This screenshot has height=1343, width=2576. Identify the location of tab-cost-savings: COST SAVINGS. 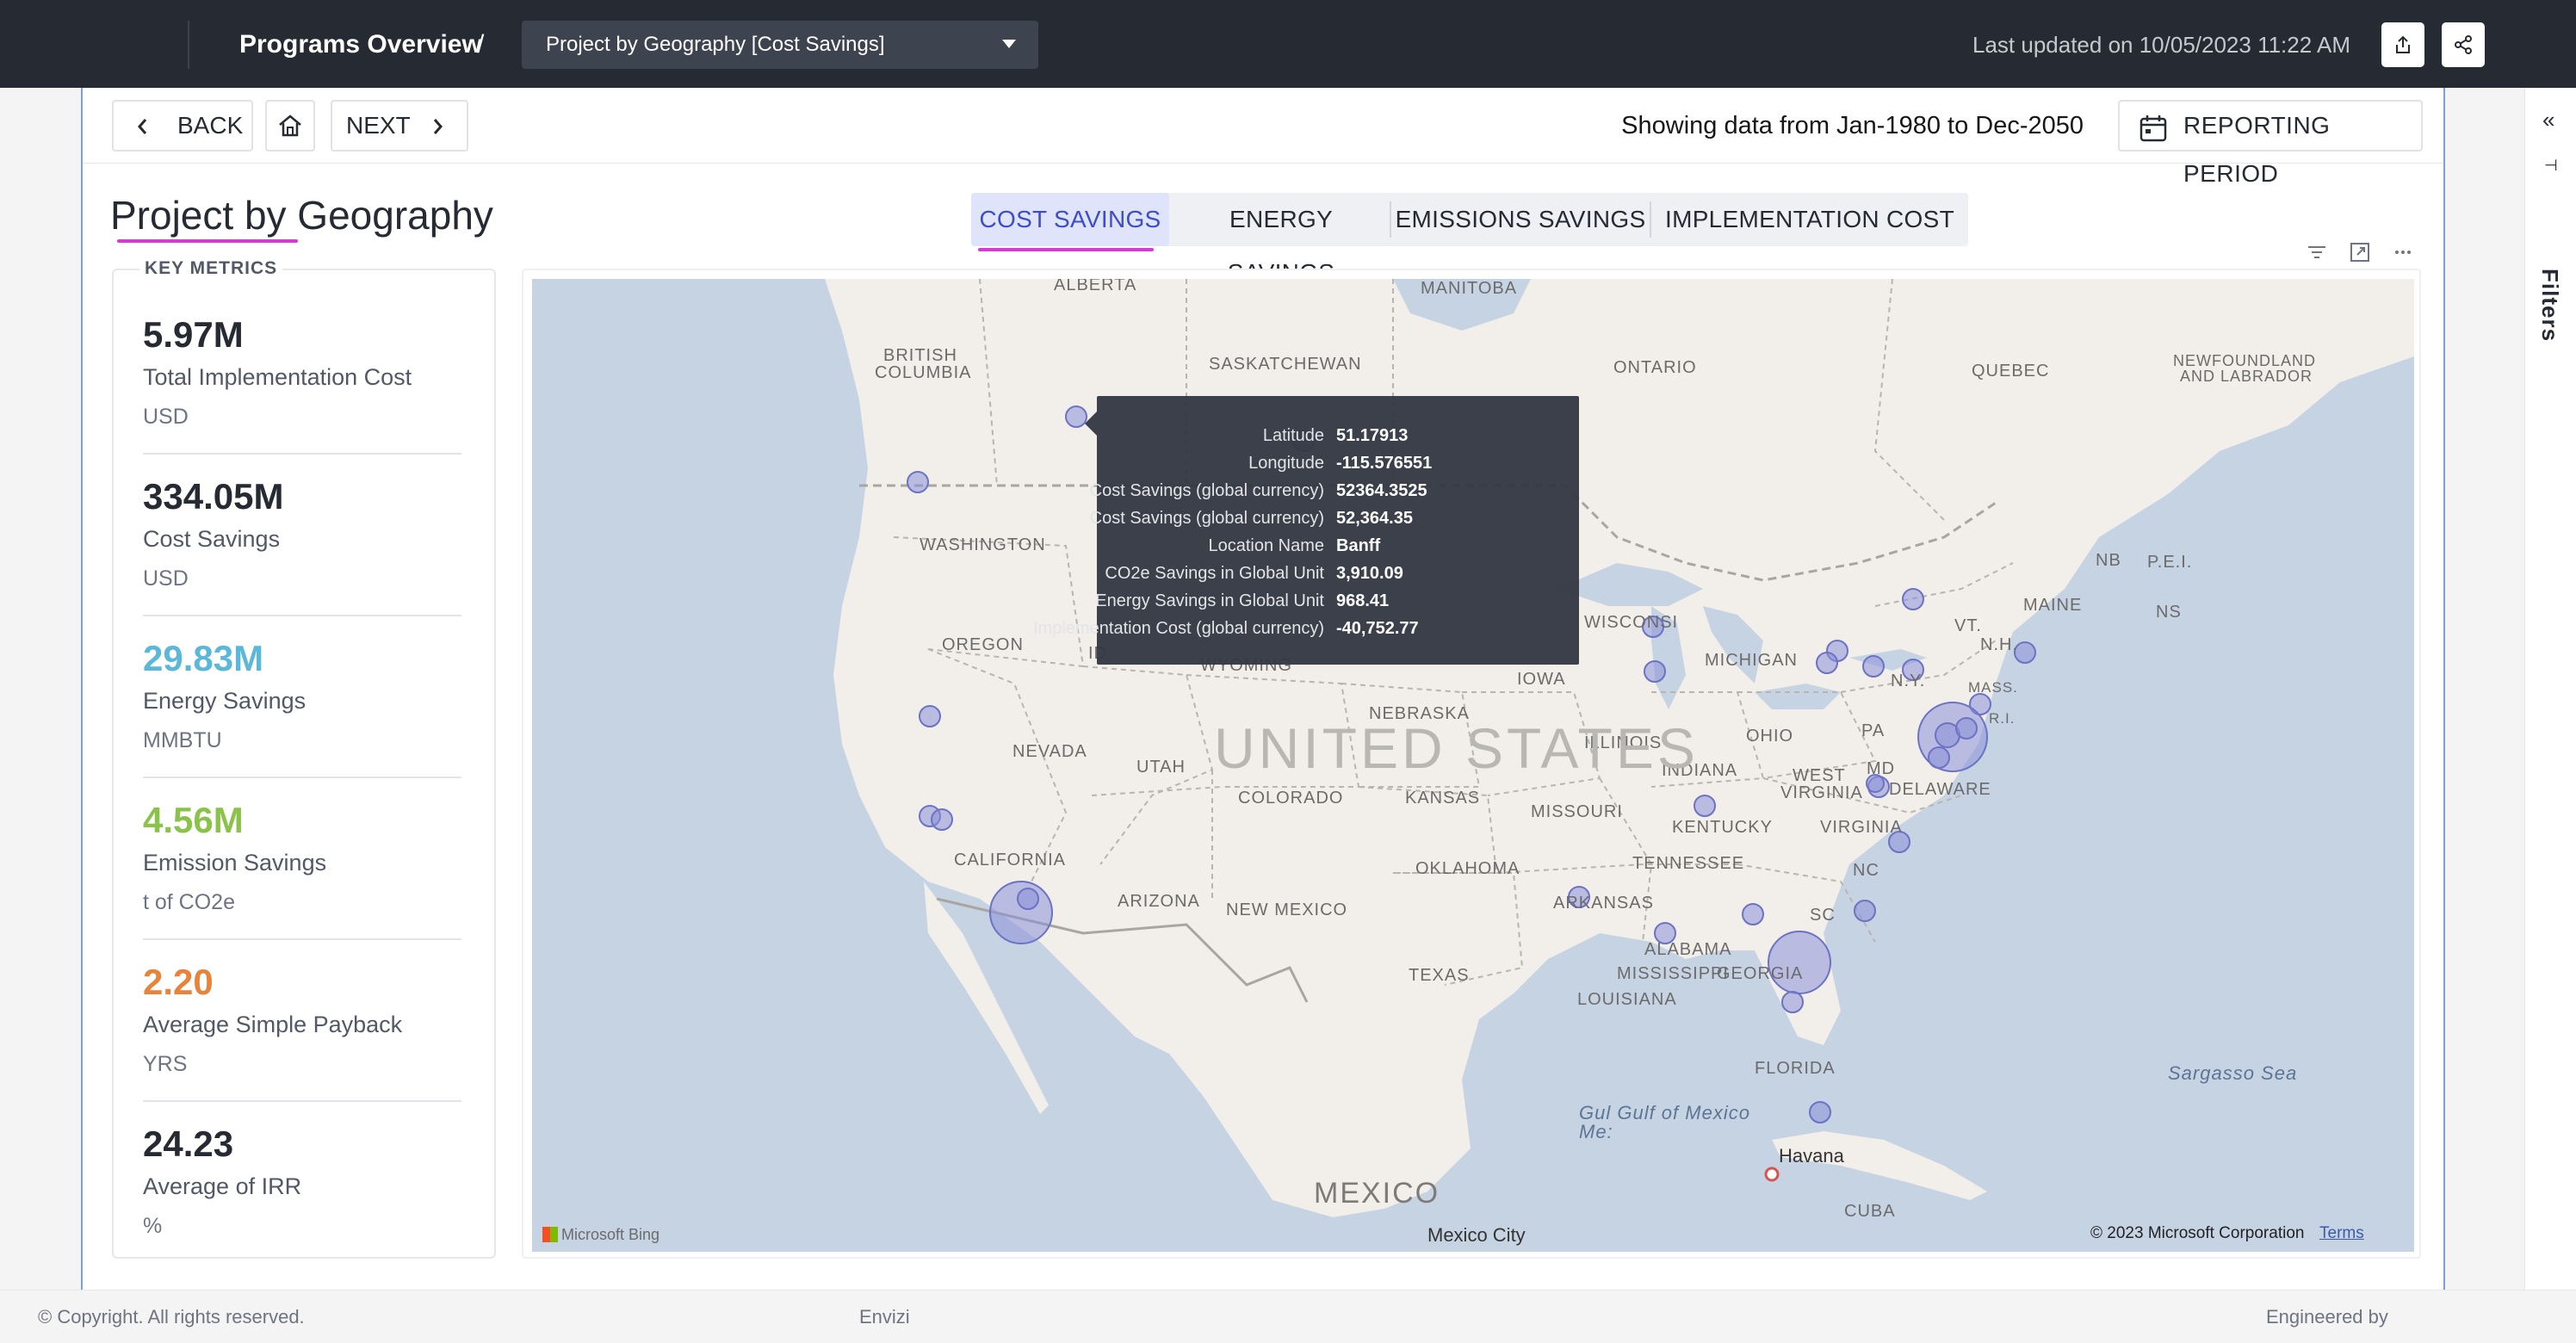
(1070, 222).